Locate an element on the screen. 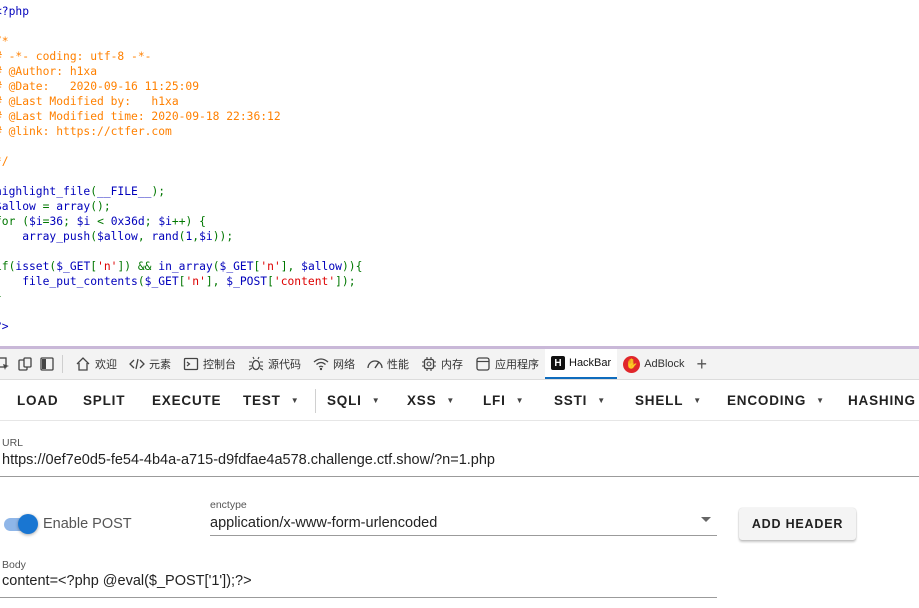 Image resolution: width=919 pixels, height=608 pixels. code-line: # @Author: h1xa is located at coordinates (49, 71).